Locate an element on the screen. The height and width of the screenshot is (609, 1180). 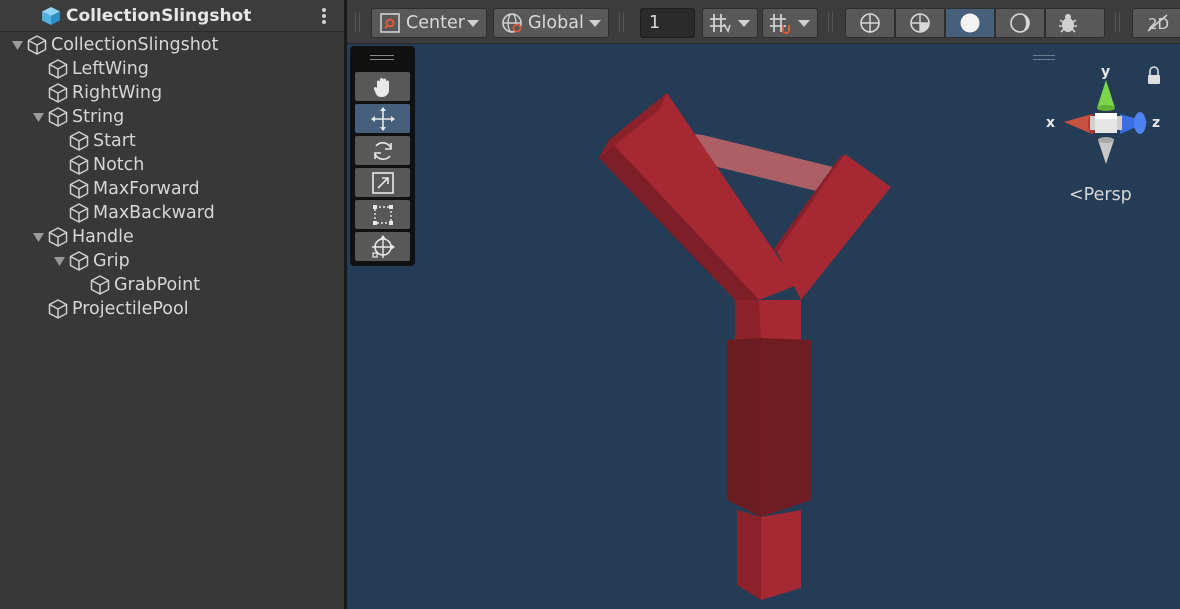
hierarchy-item-label: Start is located at coordinates (114, 141).